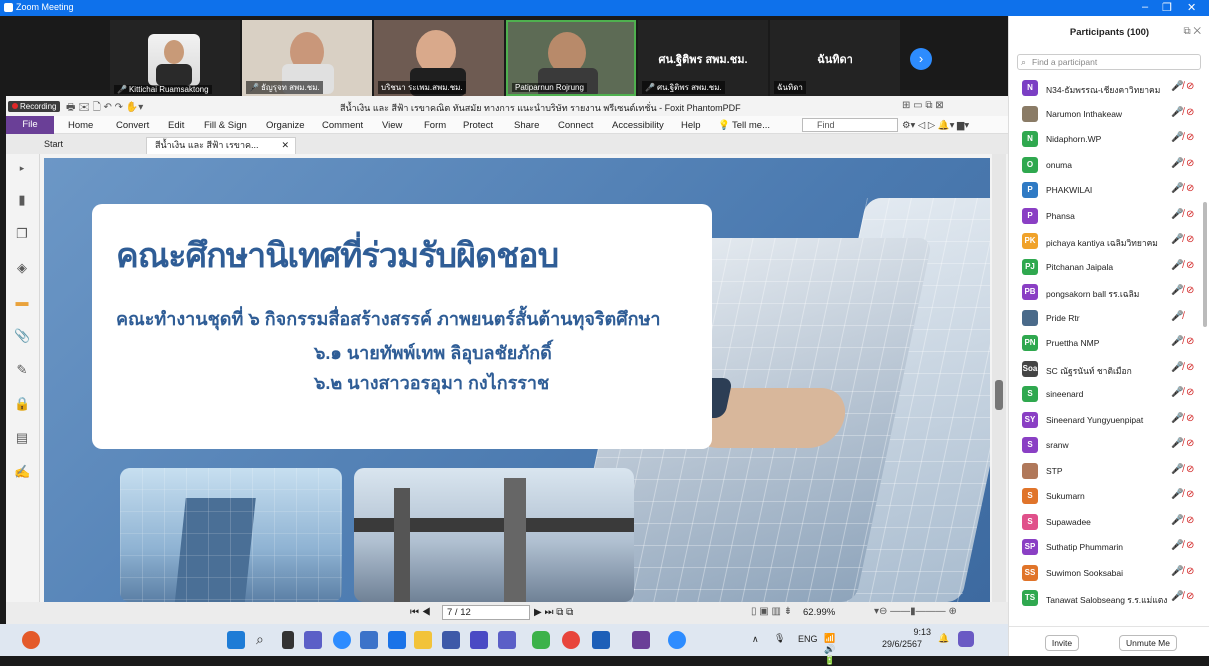  Describe the element at coordinates (307, 58) in the screenshot. I see `video-tile: 🎤 ธัญรุจท สพม.ชม.` at that location.